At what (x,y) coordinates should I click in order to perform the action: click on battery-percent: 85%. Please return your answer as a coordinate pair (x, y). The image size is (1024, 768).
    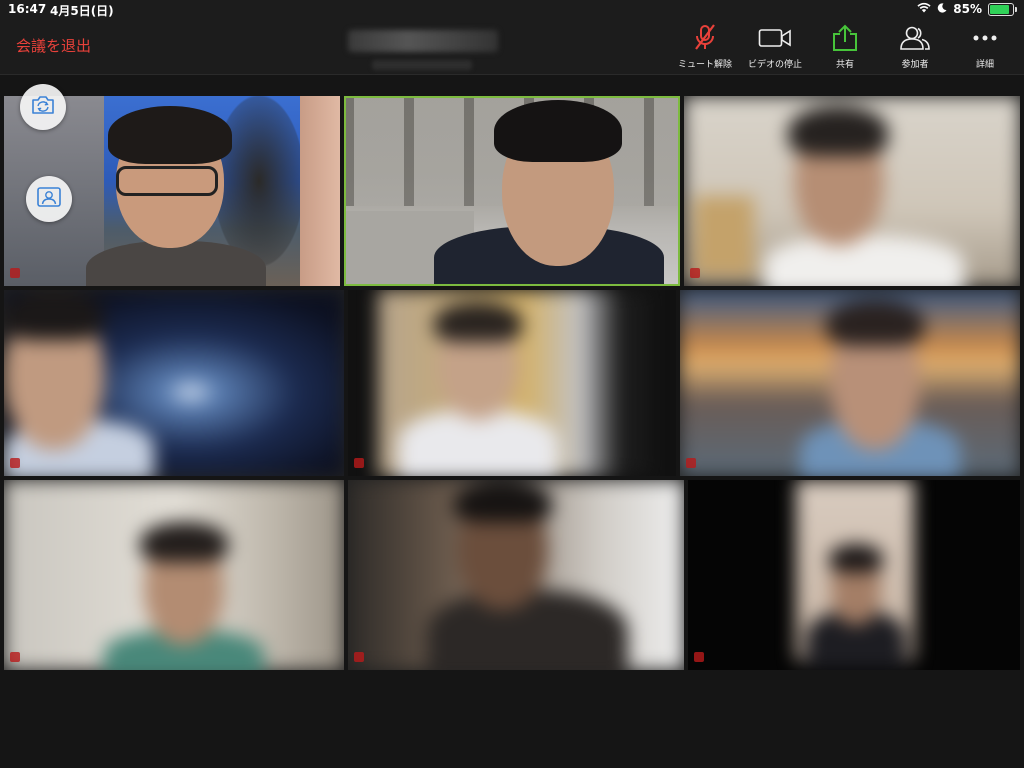
    Looking at the image, I should click on (967, 9).